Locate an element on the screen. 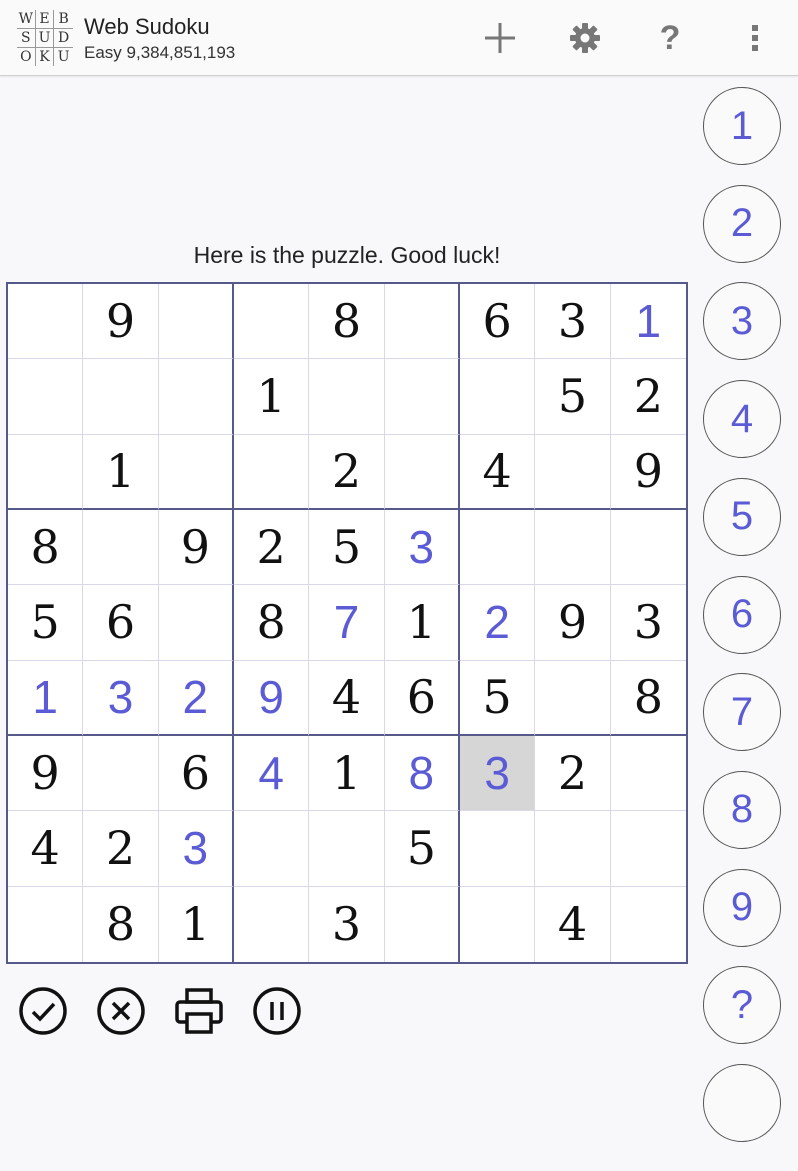 The height and width of the screenshot is (1171, 798). cell-r4-c3: 9 is located at coordinates (196, 548).